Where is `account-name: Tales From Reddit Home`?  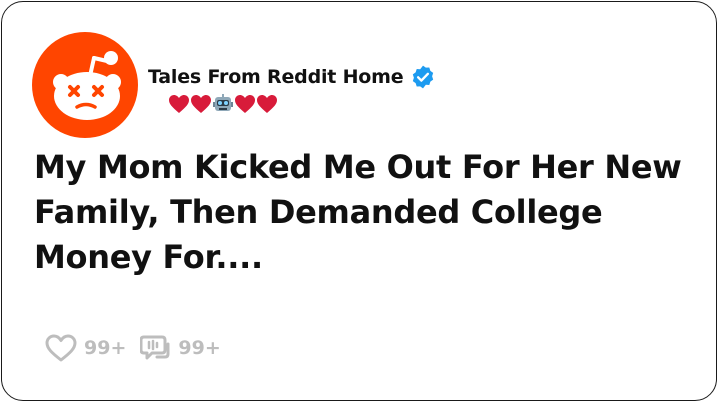
account-name: Tales From Reddit Home is located at coordinates (276, 77).